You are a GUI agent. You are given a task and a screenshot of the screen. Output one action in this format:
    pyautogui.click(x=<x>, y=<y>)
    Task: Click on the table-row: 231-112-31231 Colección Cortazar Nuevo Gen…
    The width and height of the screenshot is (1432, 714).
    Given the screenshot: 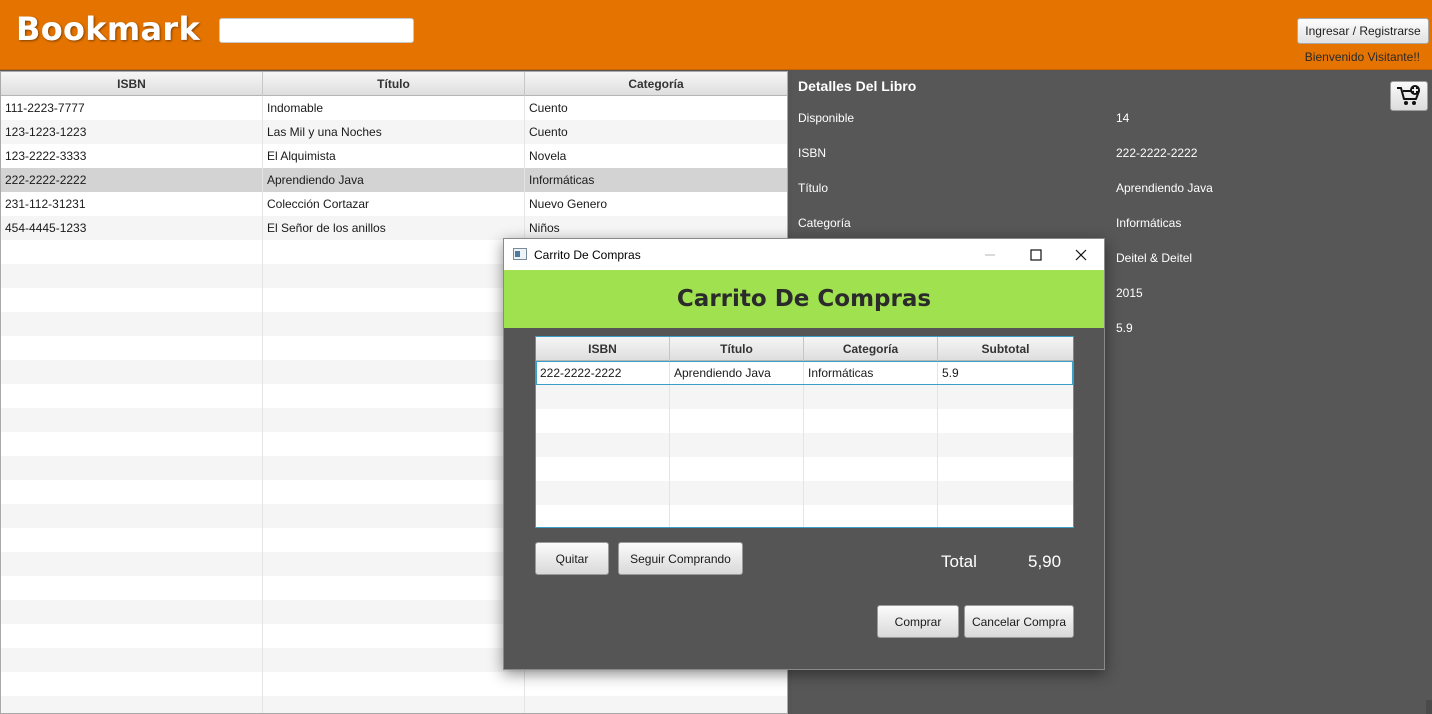 What is the action you would take?
    pyautogui.click(x=394, y=204)
    